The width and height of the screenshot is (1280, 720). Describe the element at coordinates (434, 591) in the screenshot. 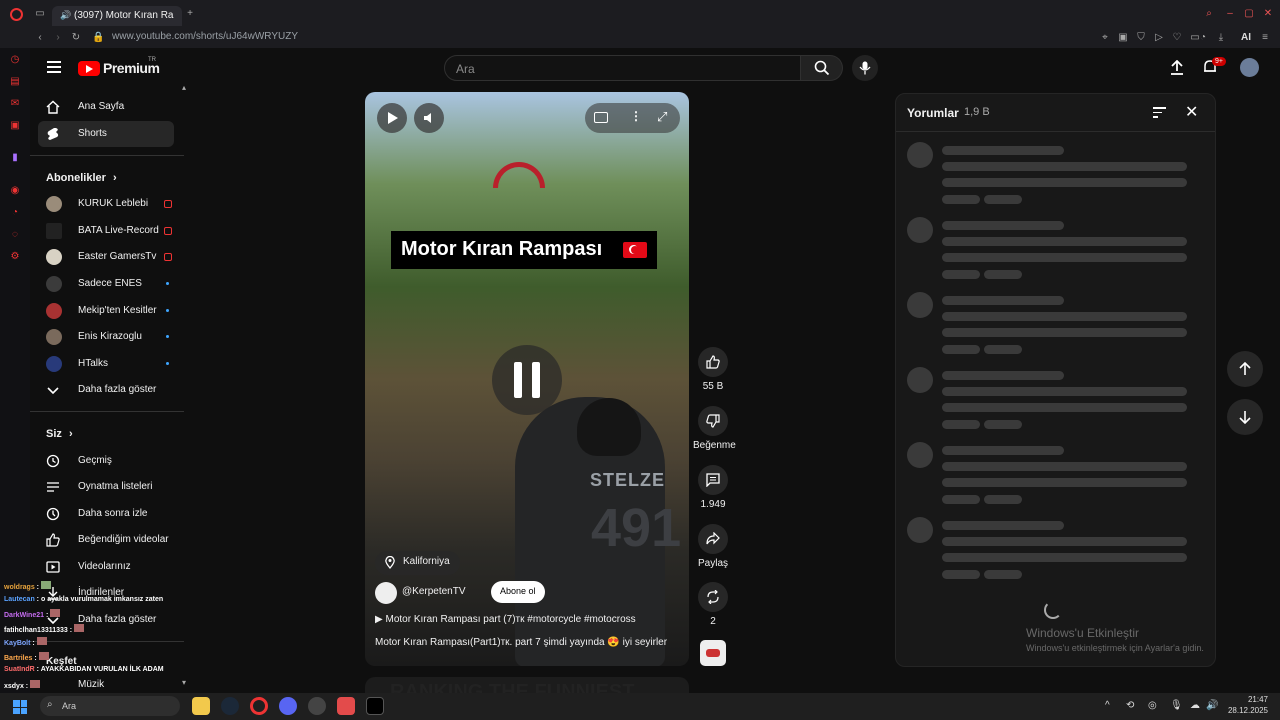

I see `channel-name: @KerpetenTV` at that location.